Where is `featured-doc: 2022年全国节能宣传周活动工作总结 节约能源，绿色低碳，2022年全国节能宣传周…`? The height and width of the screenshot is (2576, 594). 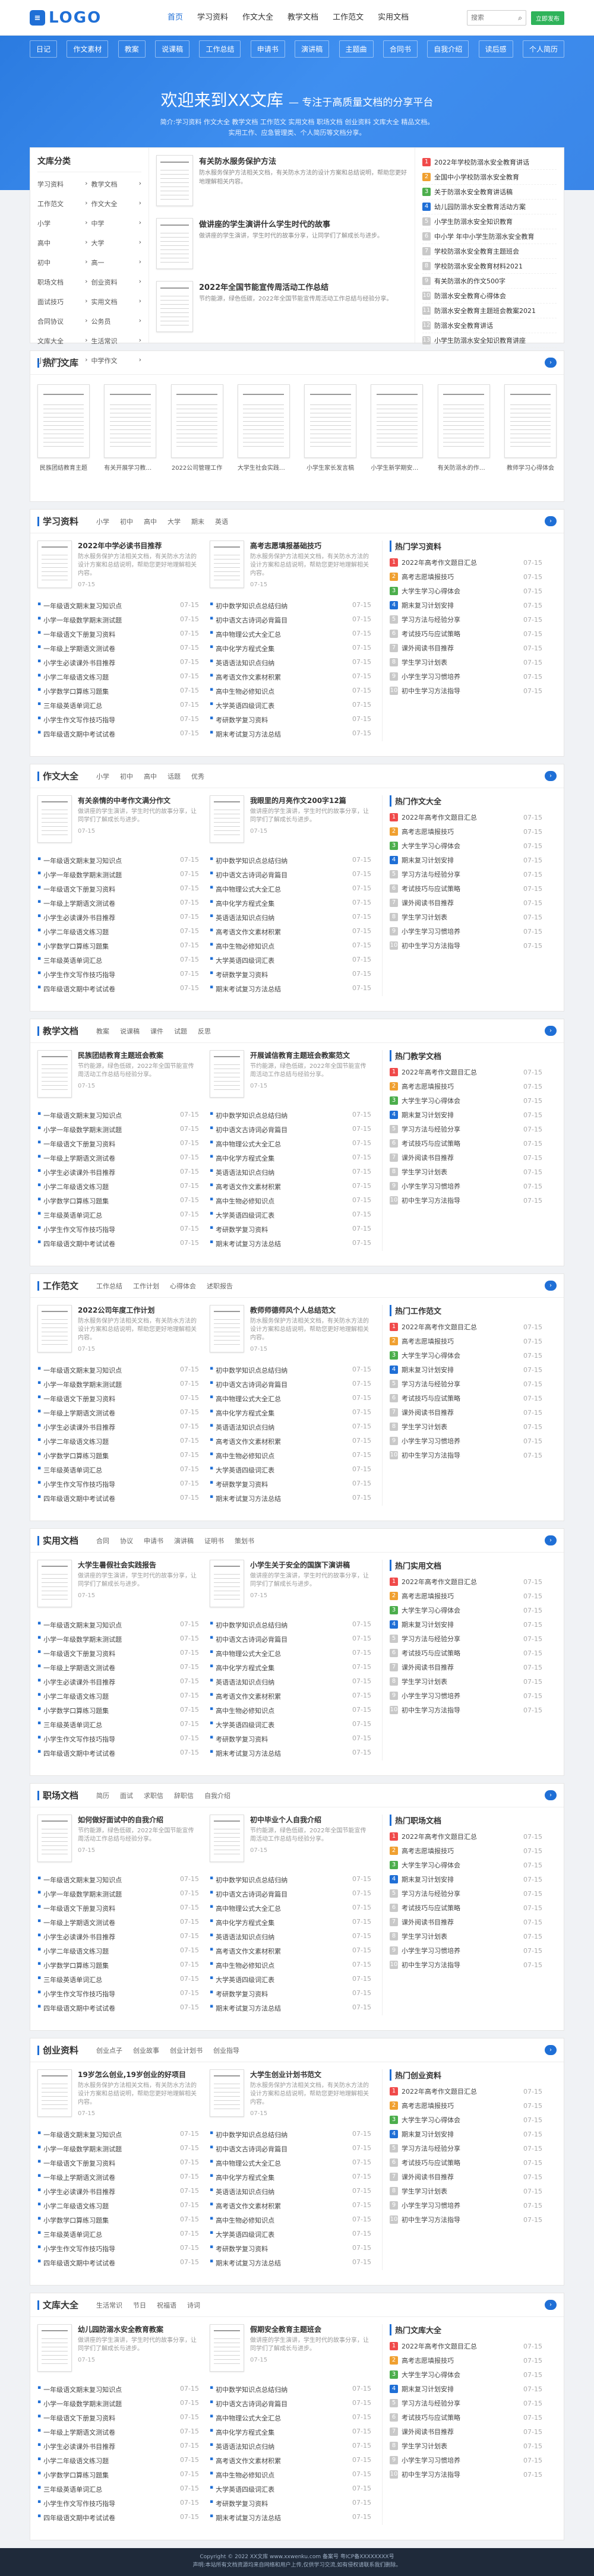 featured-doc: 2022年全国节能宣传周活动工作总结 节约能源，绿色低碳，2022年全国节能宣传周… is located at coordinates (281, 310).